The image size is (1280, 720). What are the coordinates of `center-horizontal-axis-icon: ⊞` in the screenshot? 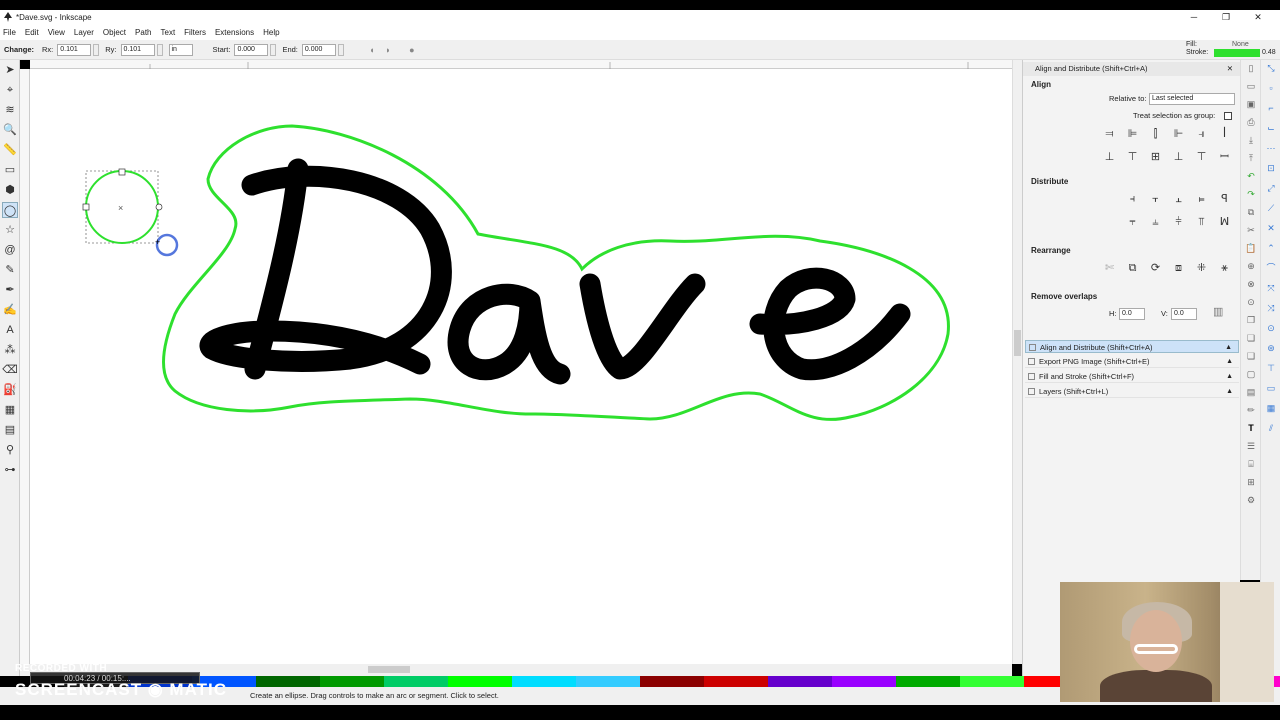 It's located at (1155, 157).